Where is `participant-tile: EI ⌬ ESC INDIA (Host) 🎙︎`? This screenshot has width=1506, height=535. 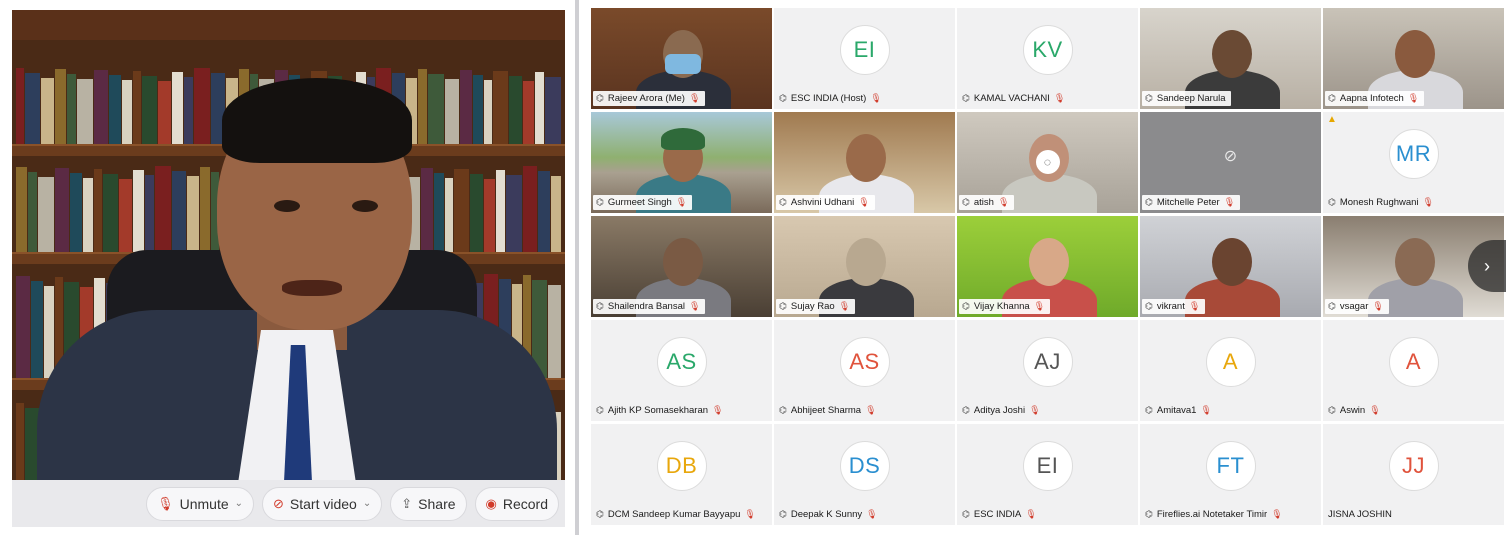
participant-tile: EI ⌬ ESC INDIA (Host) 🎙︎ is located at coordinates (864, 58).